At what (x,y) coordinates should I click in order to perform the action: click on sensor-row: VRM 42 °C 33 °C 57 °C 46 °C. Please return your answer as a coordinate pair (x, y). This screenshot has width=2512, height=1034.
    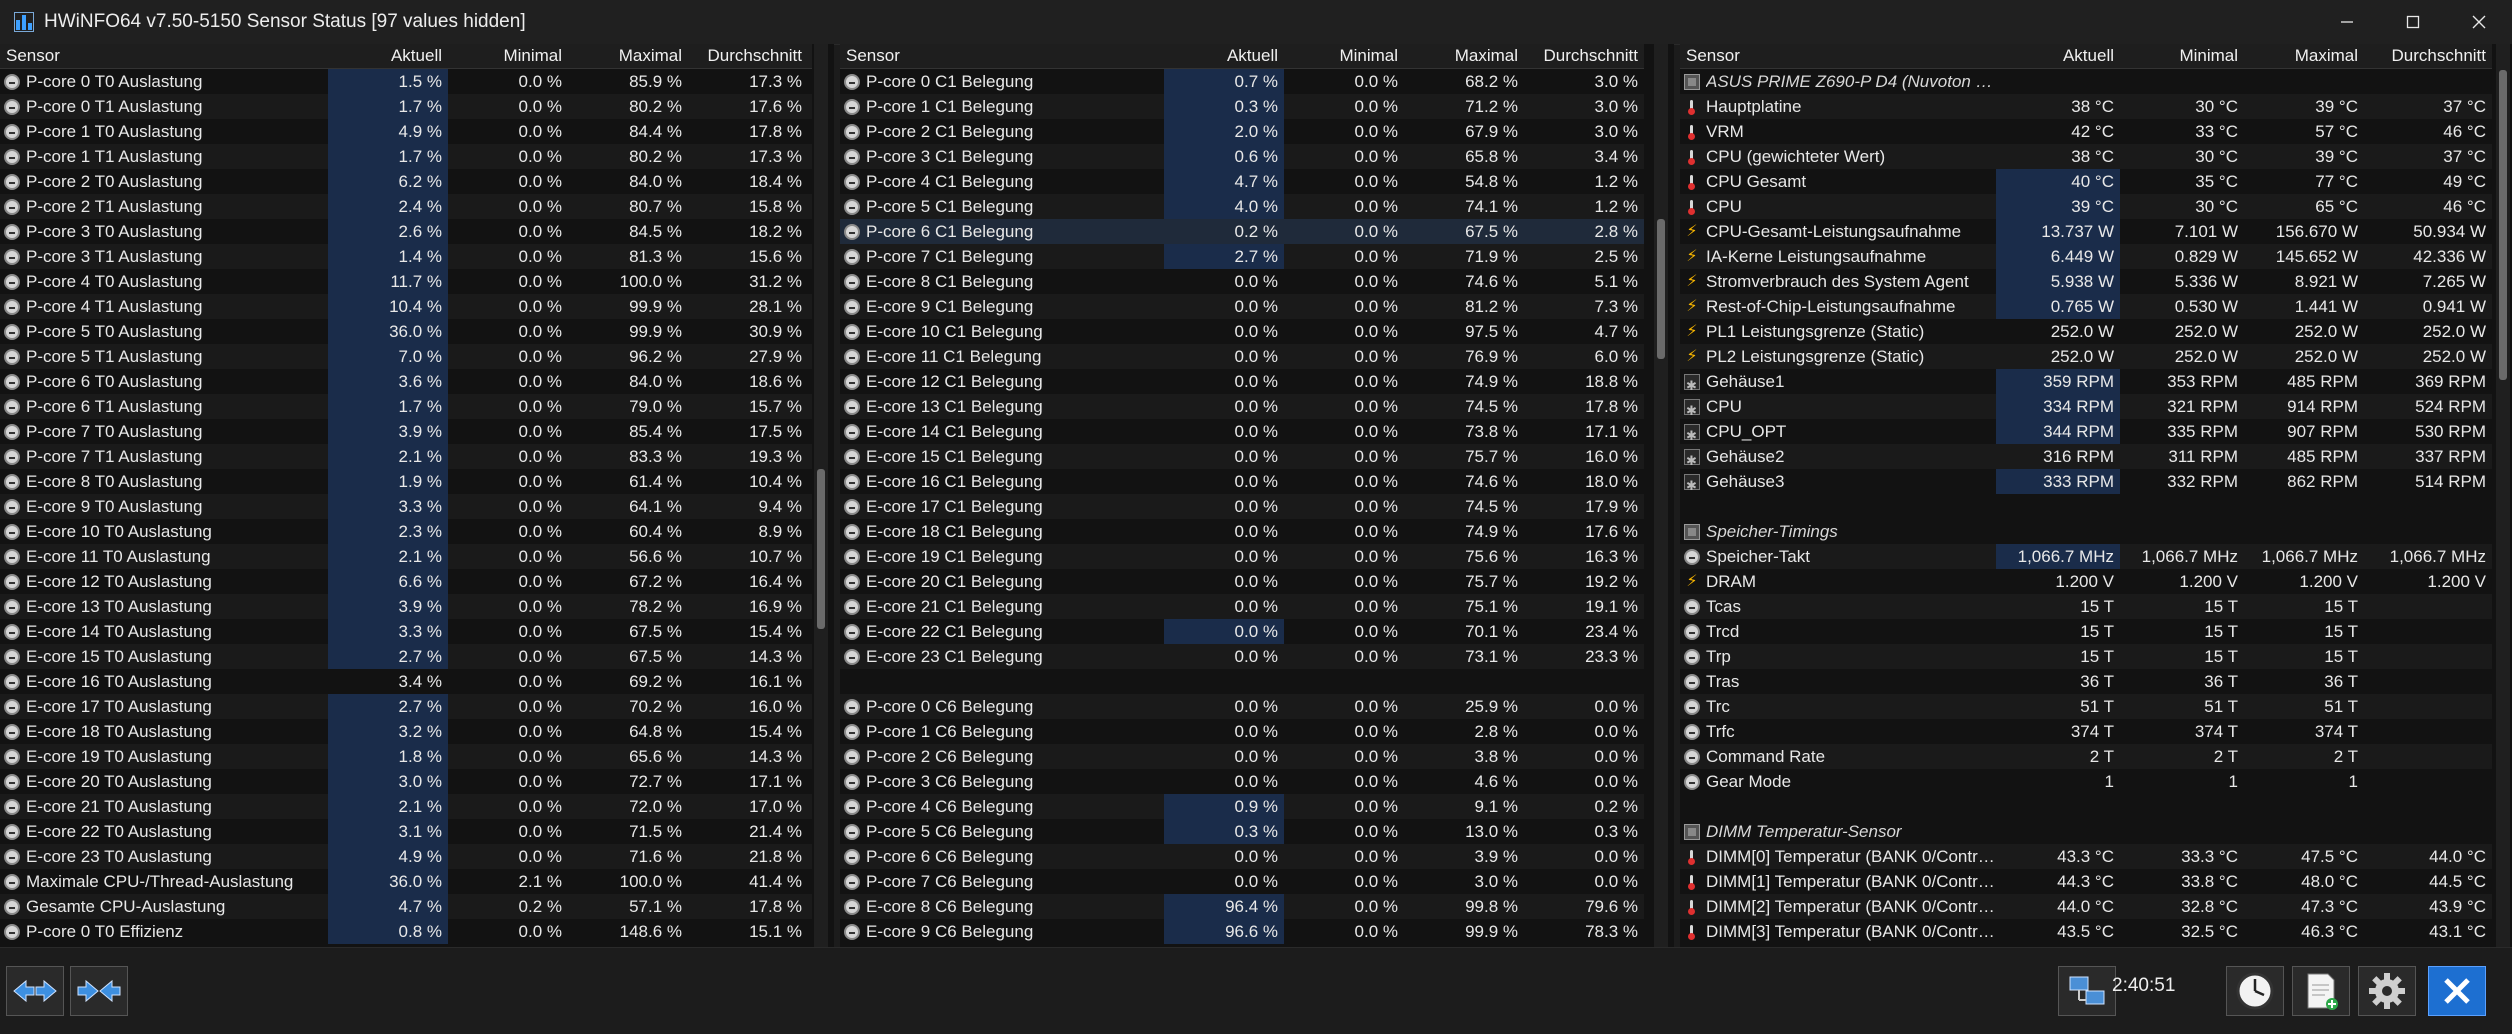
    Looking at the image, I should click on (2086, 131).